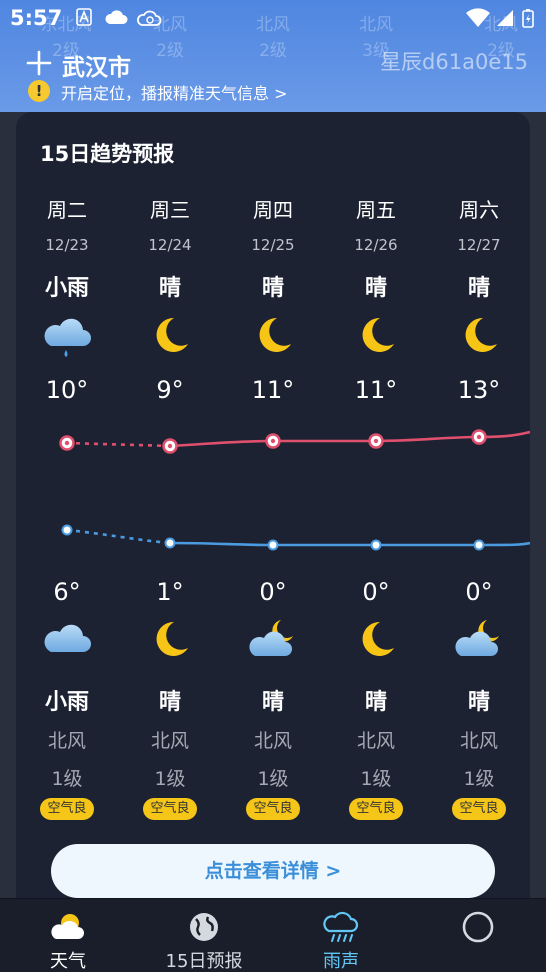 The height and width of the screenshot is (972, 546). I want to click on warning-icon: !, so click(39, 91).